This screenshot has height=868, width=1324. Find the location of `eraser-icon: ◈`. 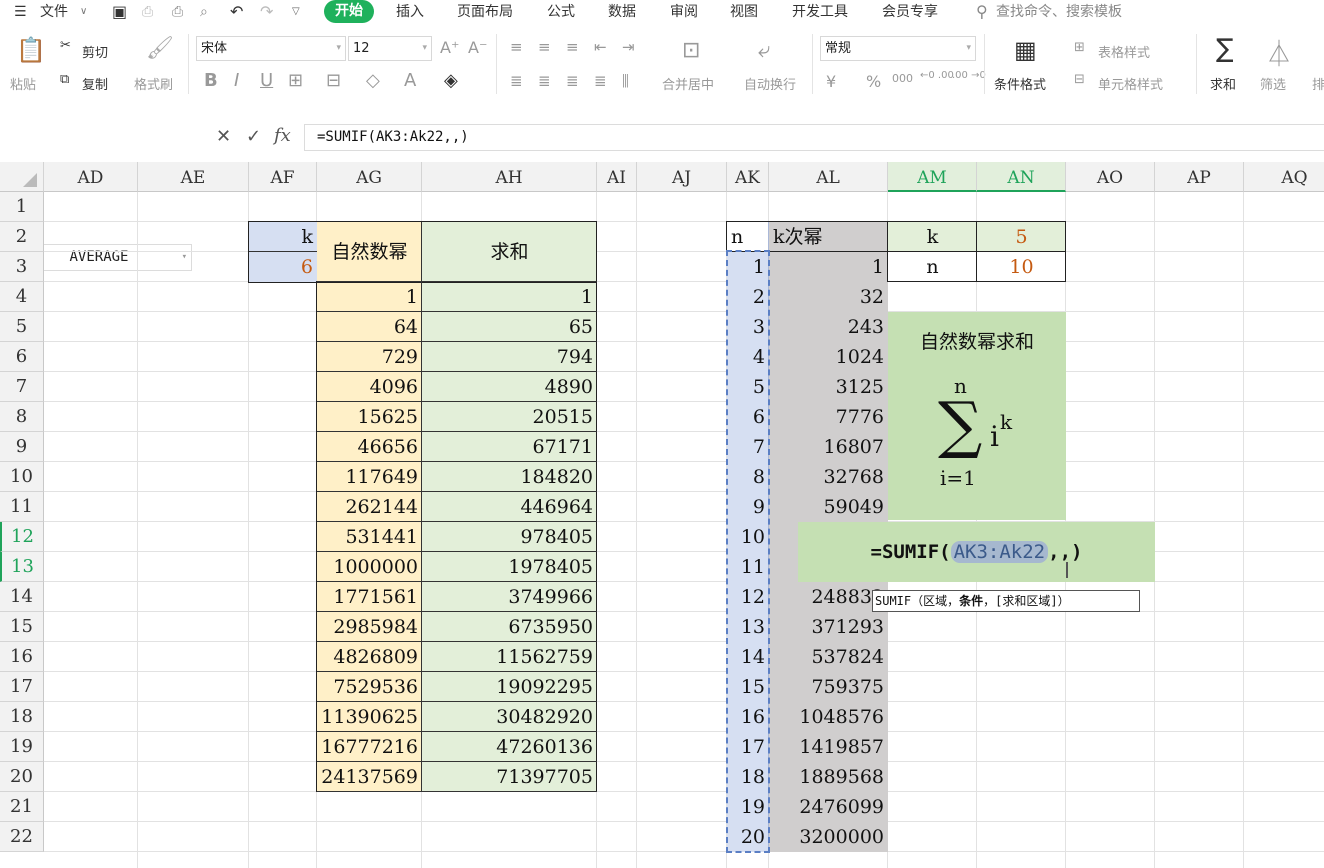

eraser-icon: ◈ is located at coordinates (451, 80).